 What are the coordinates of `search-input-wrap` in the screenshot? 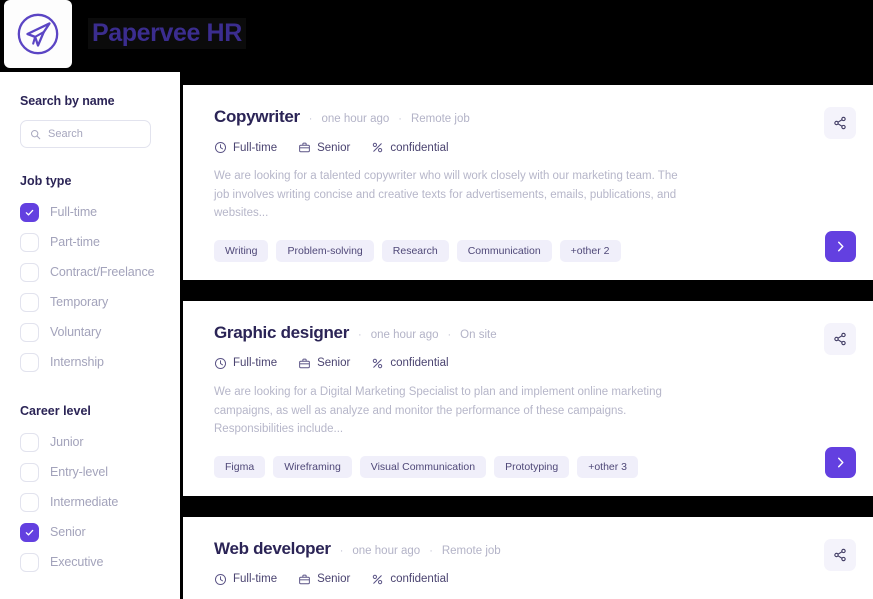 It's located at (85, 134).